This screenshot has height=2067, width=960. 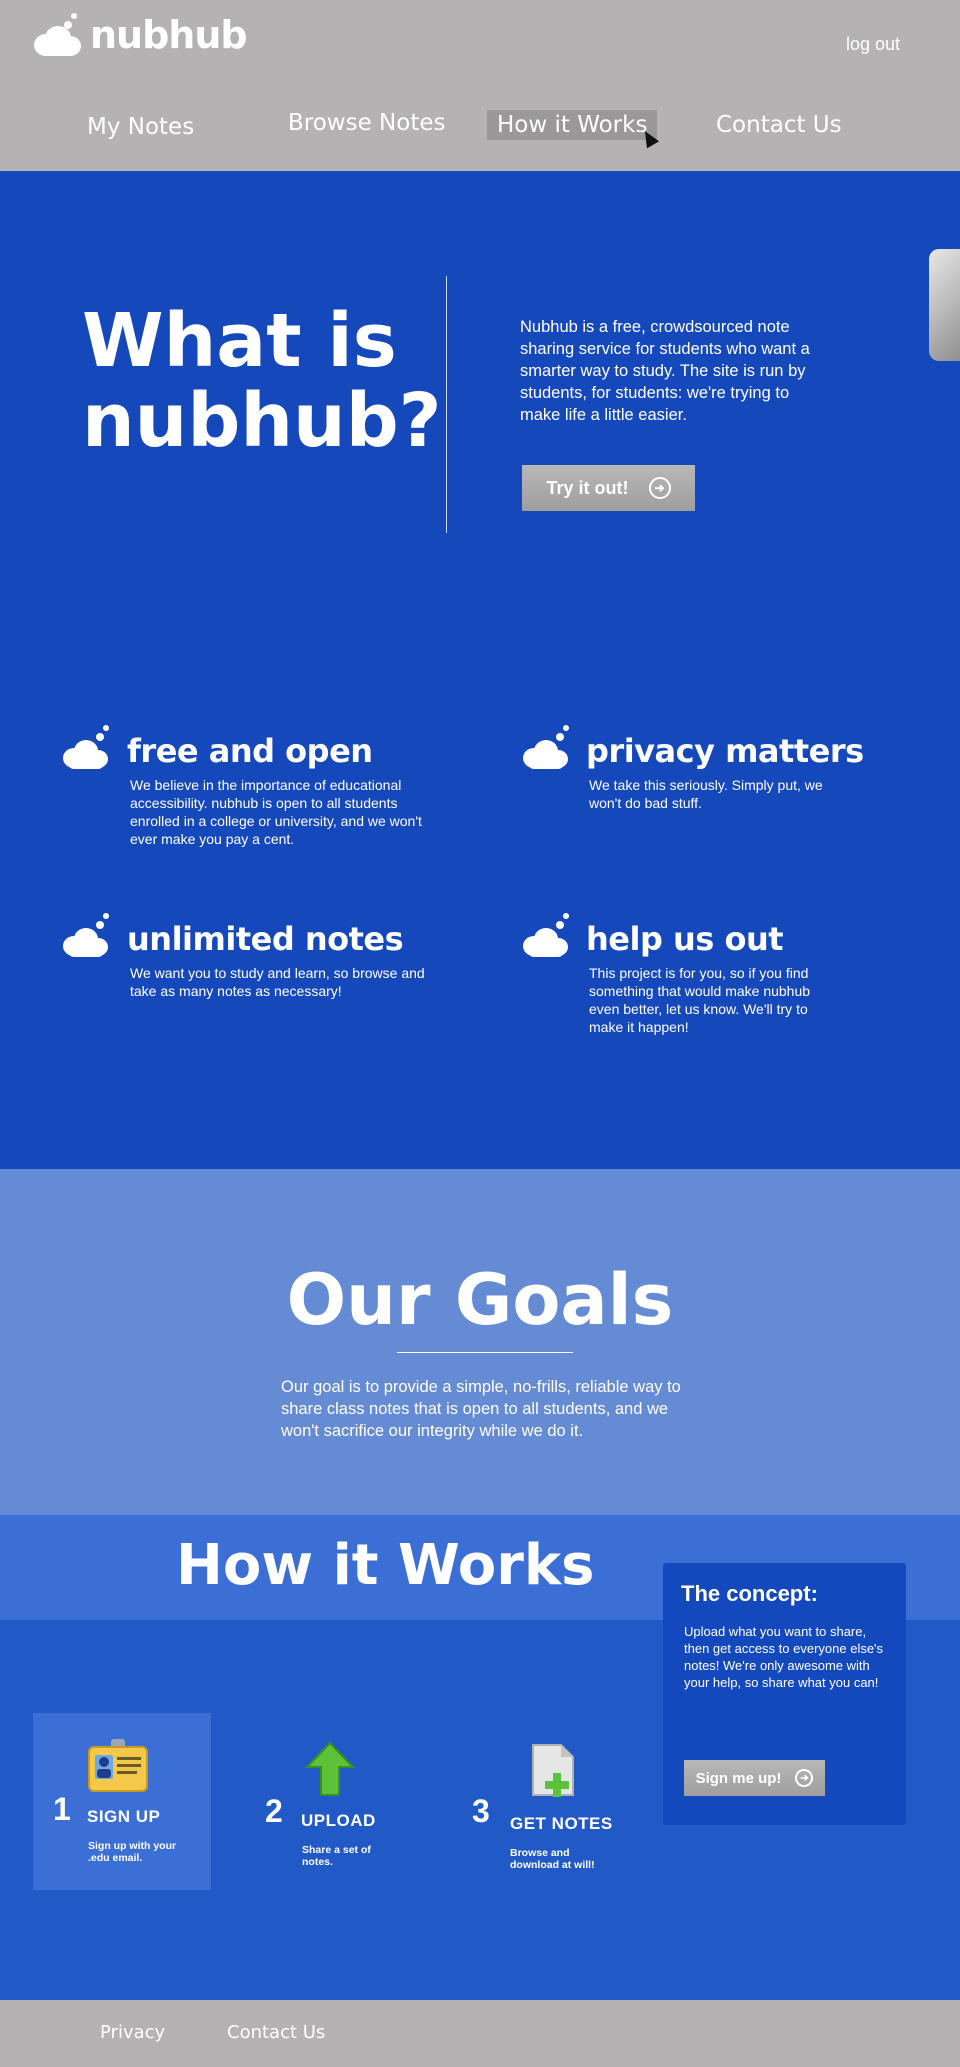 What do you see at coordinates (265, 939) in the screenshot?
I see `feature-title: unlimited notes` at bounding box center [265, 939].